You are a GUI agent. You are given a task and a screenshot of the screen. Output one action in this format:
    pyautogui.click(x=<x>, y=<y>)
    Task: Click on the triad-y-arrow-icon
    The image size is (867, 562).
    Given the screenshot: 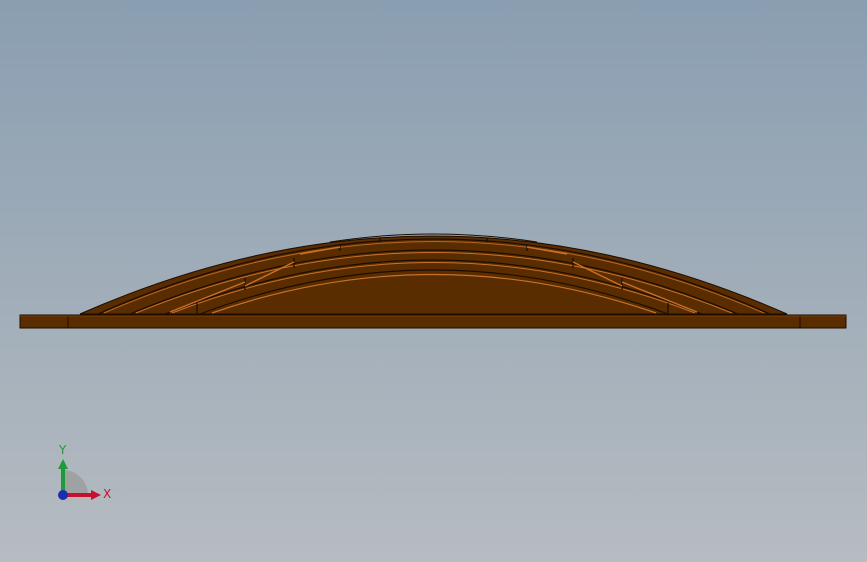 What is the action you would take?
    pyautogui.click(x=63, y=464)
    